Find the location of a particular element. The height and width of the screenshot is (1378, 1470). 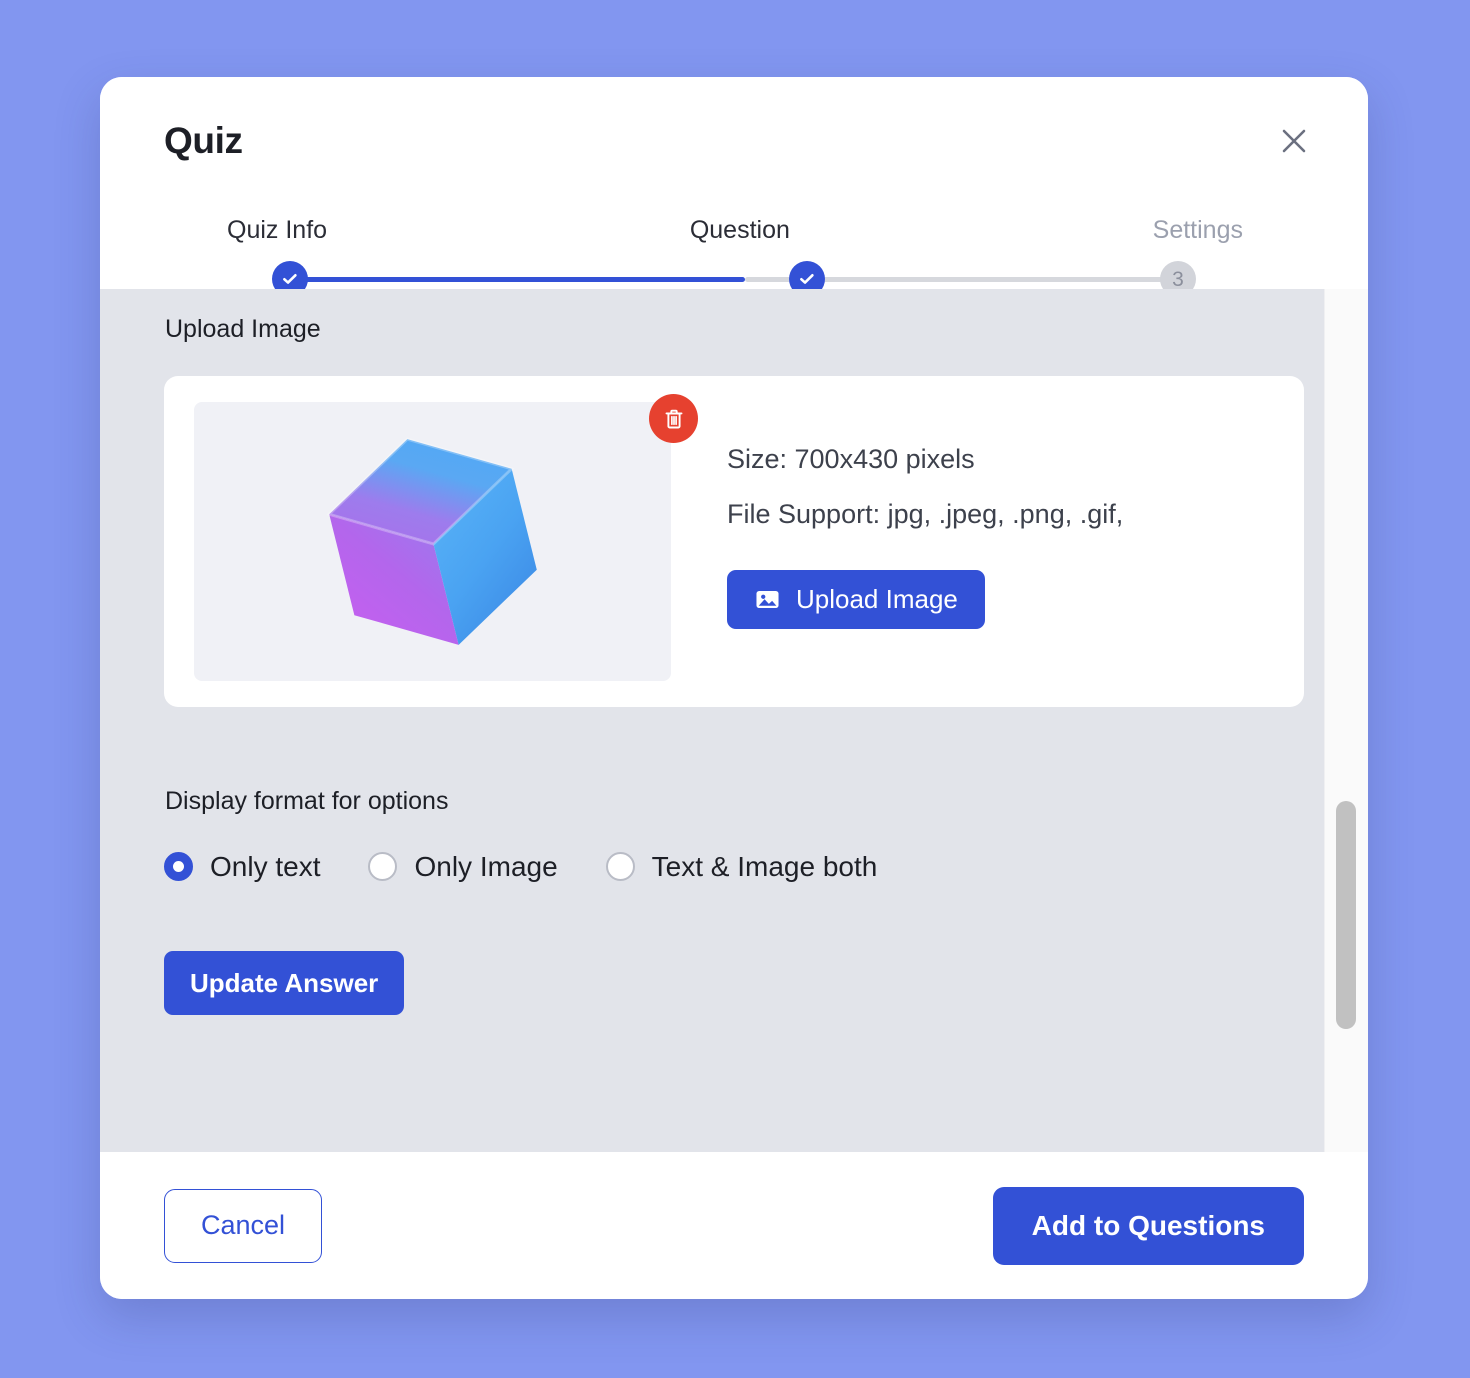

trash-icon is located at coordinates (674, 419).